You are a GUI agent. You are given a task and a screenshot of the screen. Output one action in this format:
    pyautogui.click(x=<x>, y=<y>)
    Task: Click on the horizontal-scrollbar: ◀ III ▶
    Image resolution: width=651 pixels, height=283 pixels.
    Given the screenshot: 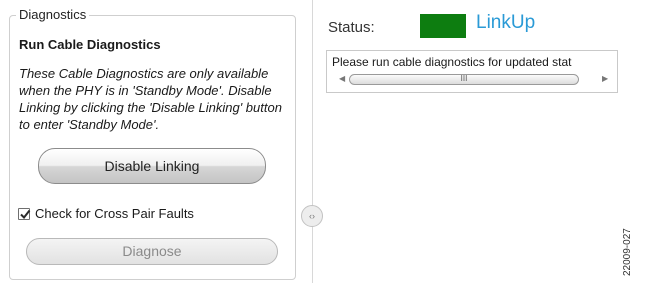 What is the action you would take?
    pyautogui.click(x=472, y=79)
    